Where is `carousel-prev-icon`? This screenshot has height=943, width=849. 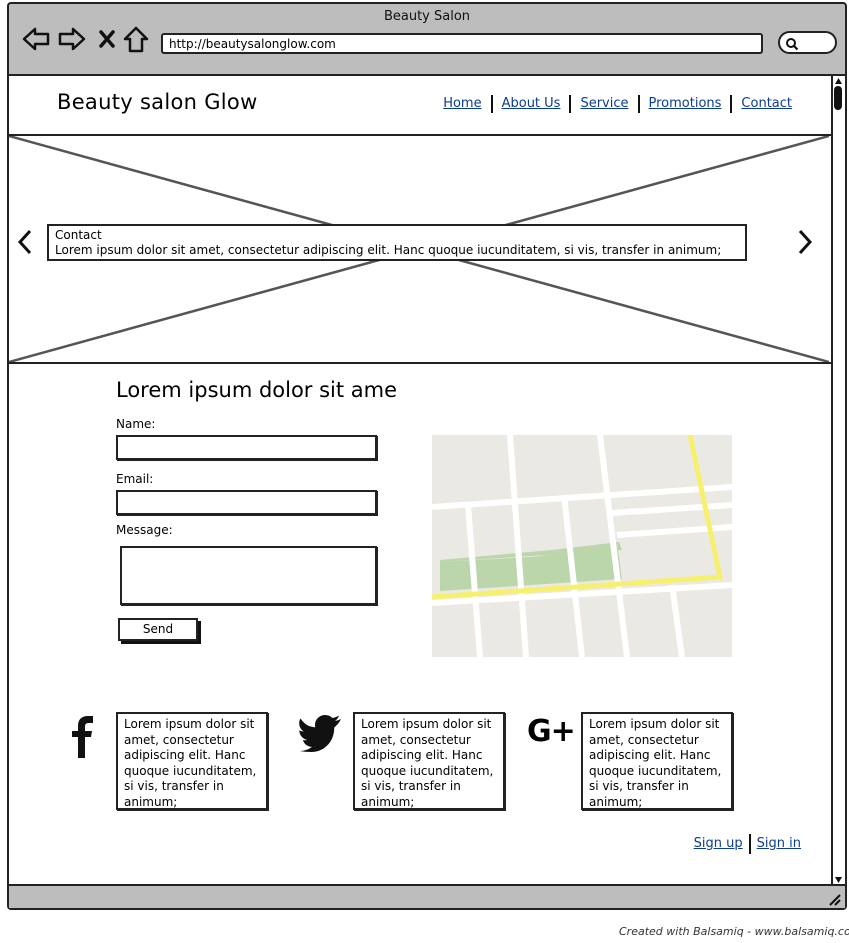 carousel-prev-icon is located at coordinates (25, 242).